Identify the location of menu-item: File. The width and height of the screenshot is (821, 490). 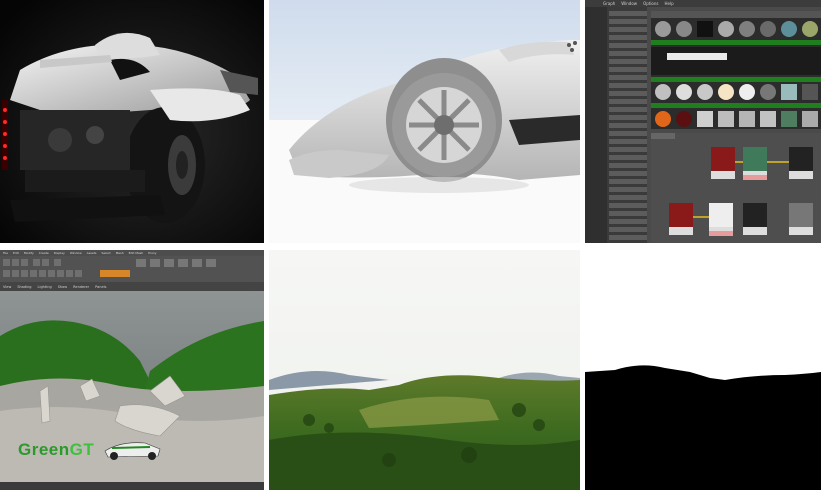
(5, 253).